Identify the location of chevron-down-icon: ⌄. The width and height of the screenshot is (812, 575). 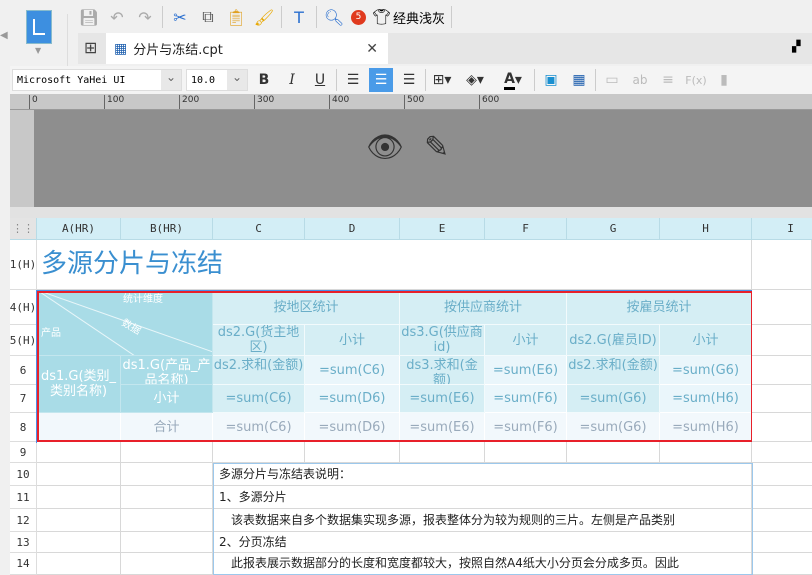
(237, 80).